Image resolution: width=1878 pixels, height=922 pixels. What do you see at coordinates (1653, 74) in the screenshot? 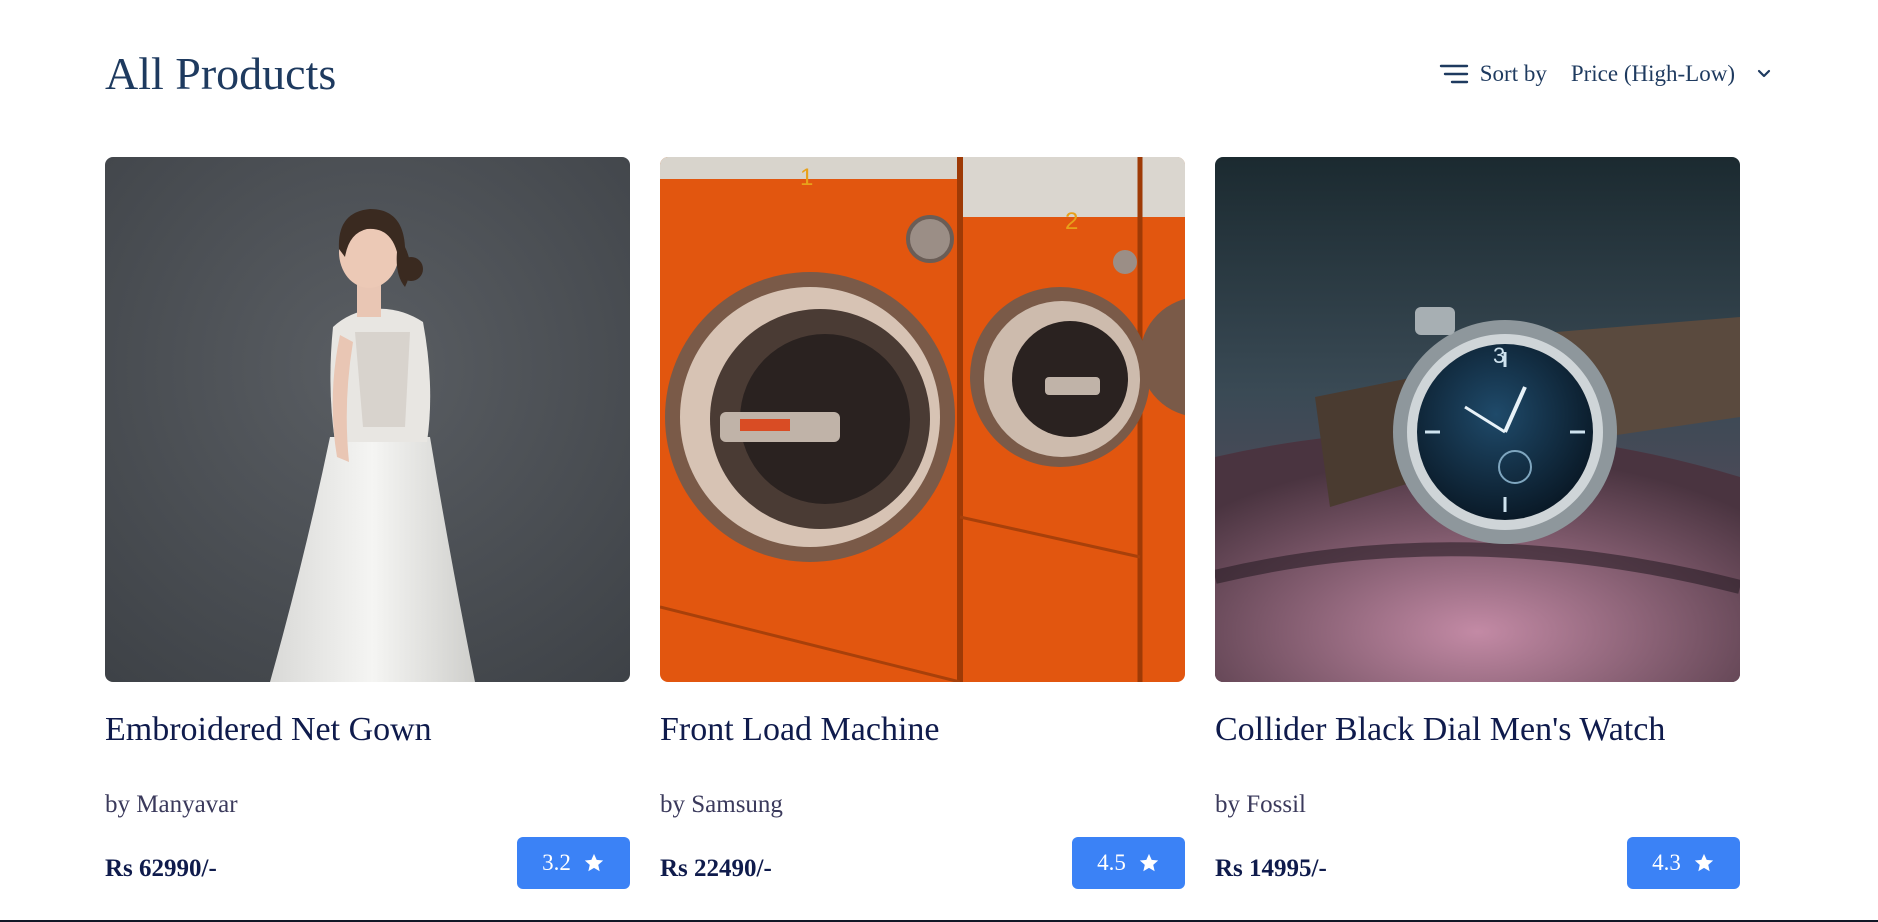
I see `sort-selected-value: Price (High-Low)` at bounding box center [1653, 74].